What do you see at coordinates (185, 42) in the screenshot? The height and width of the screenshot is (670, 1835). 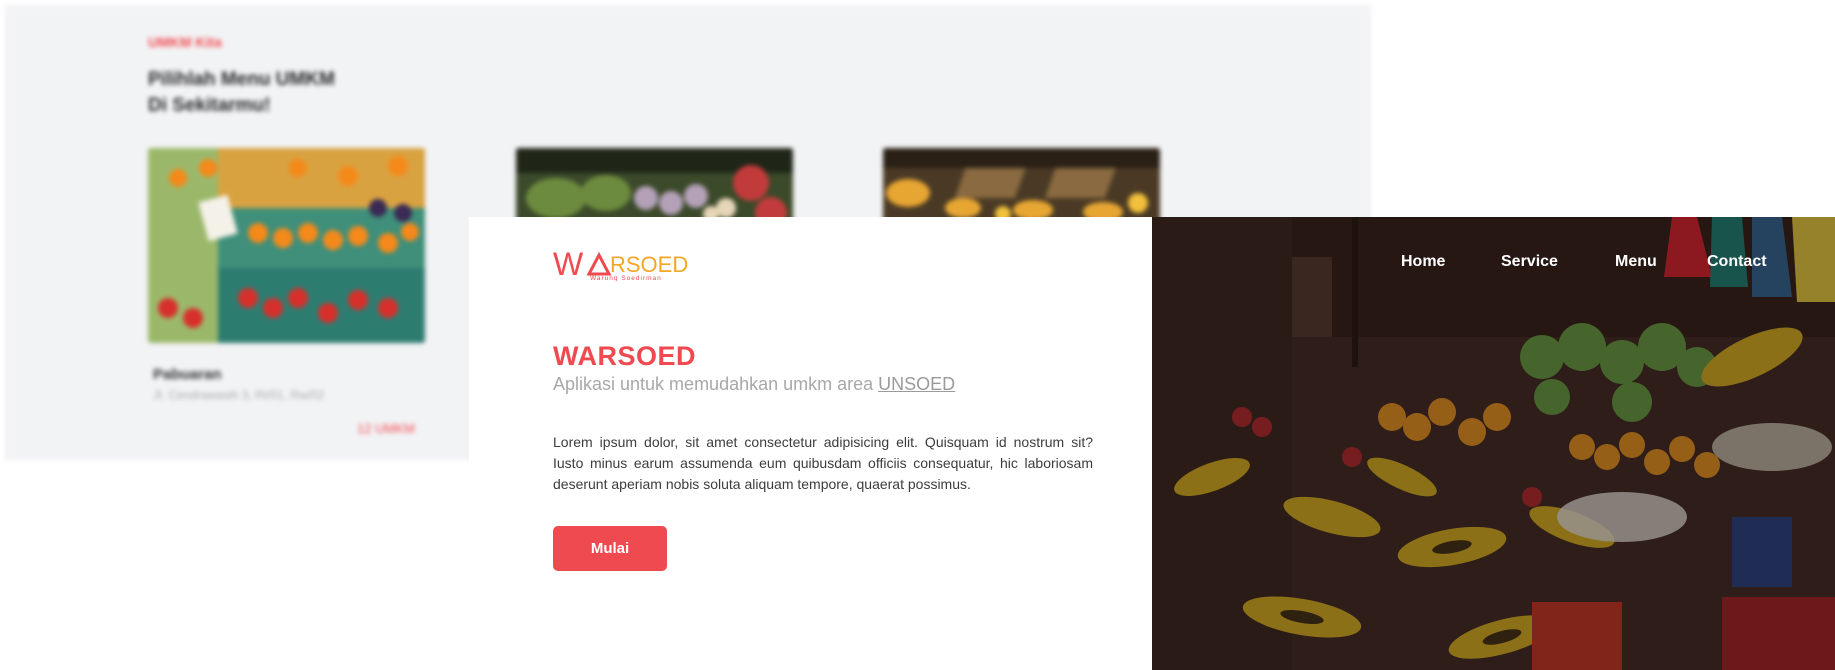 I see `section-eyebrow: UMKM Kita` at bounding box center [185, 42].